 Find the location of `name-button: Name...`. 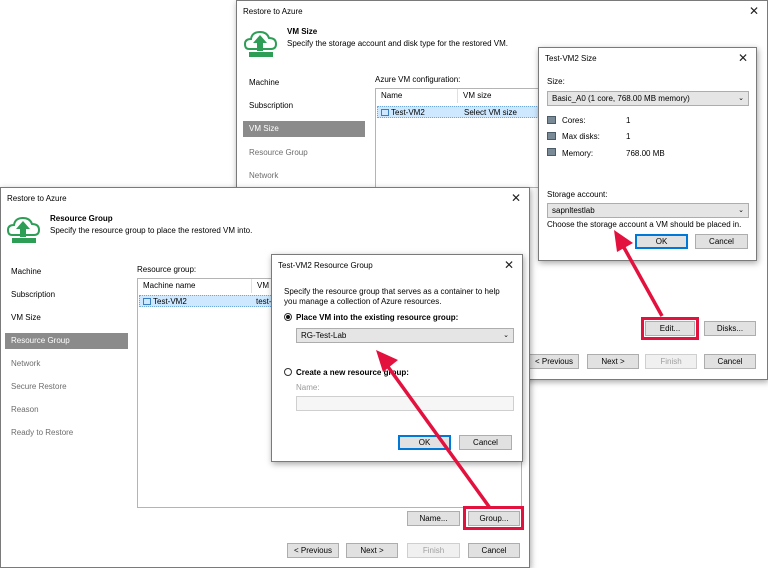

name-button: Name... is located at coordinates (433, 518).